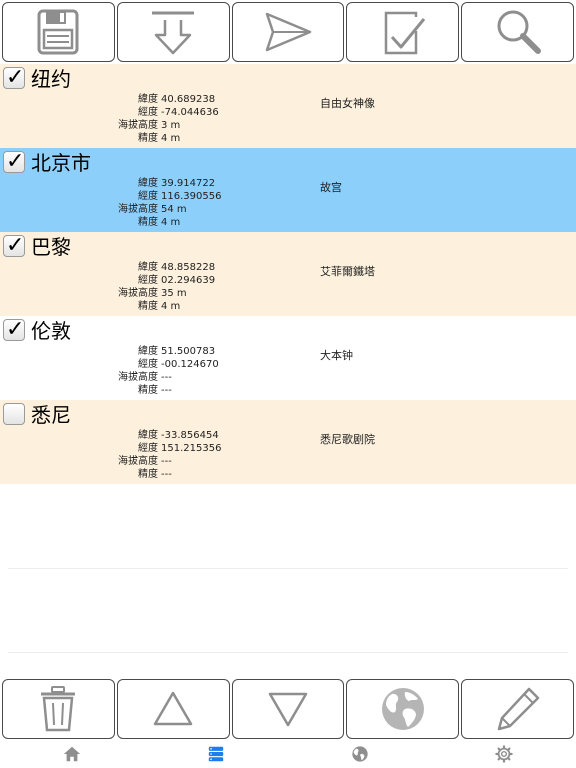 The height and width of the screenshot is (768, 576). I want to click on coordinate-fields: 緯度 39.914722 經度 116.390556 海拔高度 54 m 精度 4 m, so click(150, 203).